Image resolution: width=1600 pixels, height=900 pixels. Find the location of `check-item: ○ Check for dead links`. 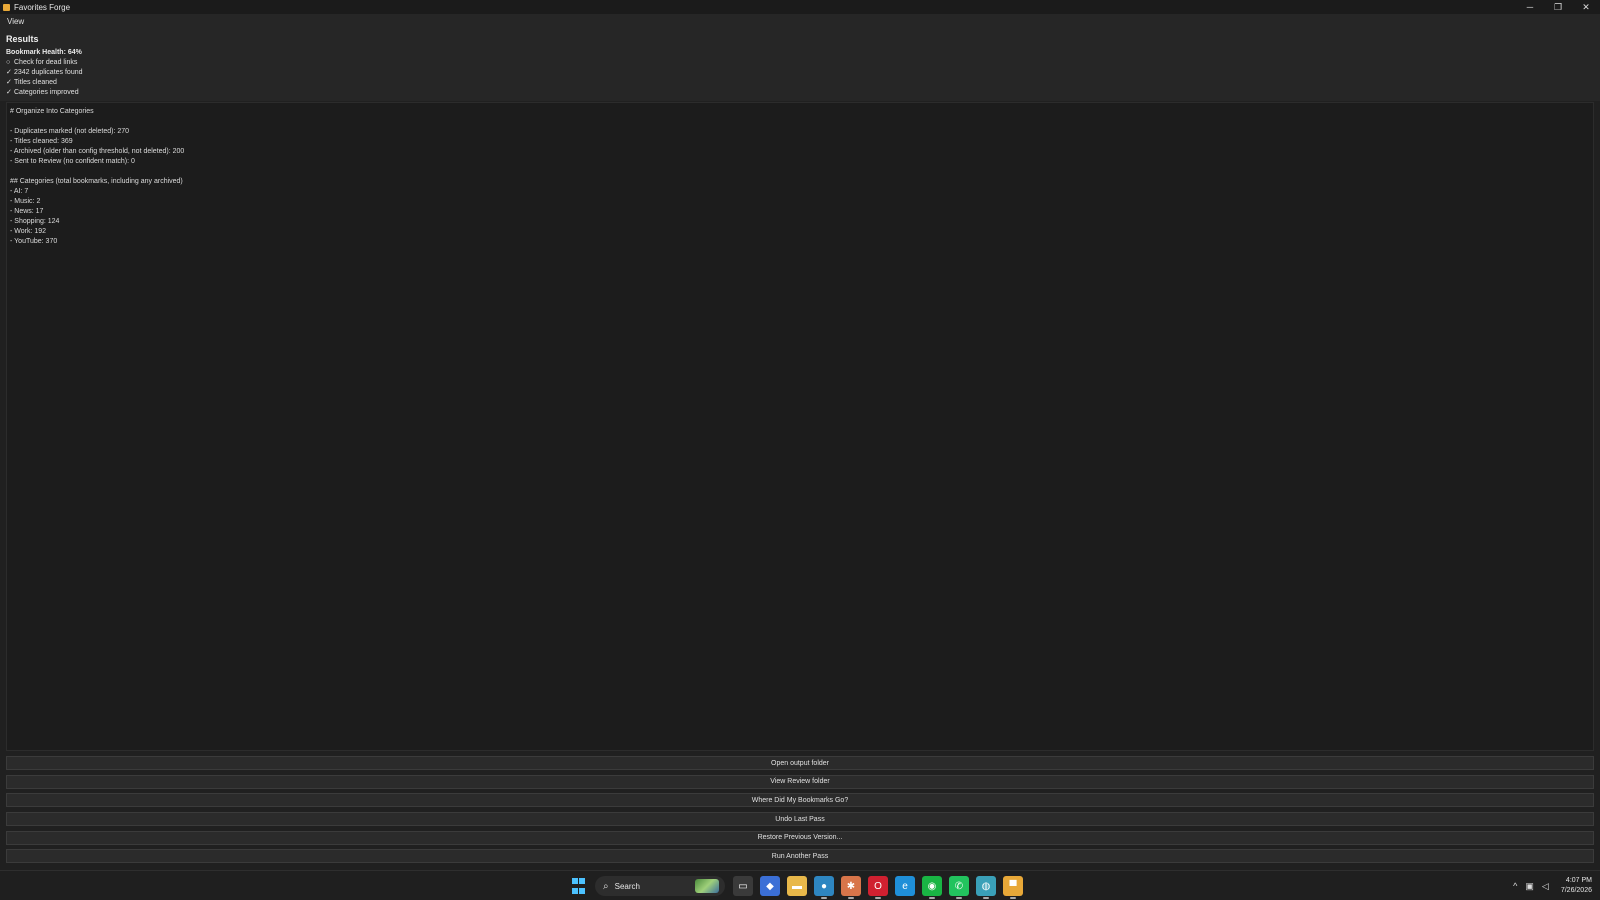

check-item: ○ Check for dead links is located at coordinates (800, 63).